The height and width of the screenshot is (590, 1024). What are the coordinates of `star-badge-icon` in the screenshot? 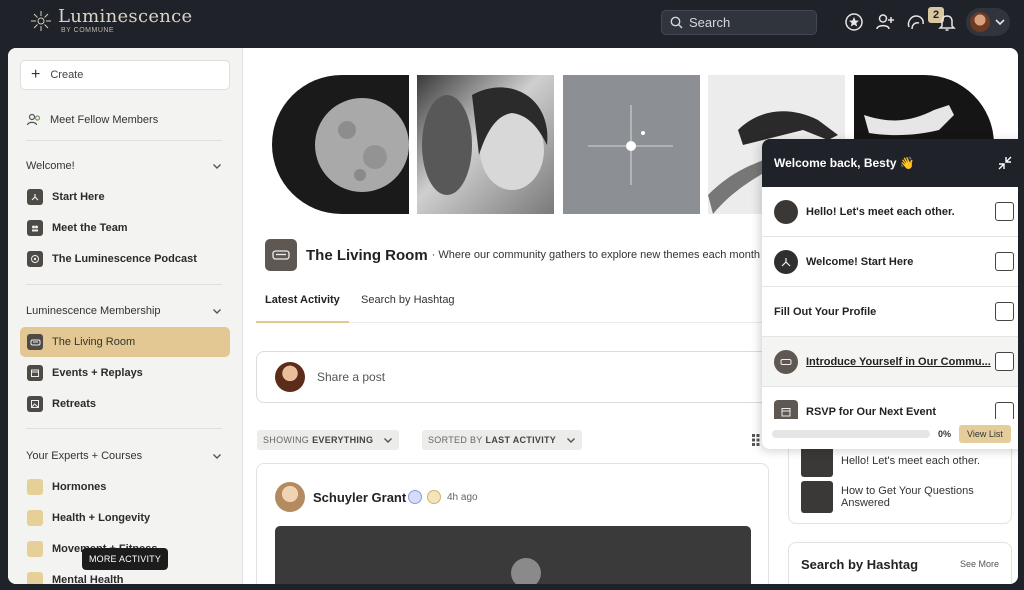 It's located at (854, 22).